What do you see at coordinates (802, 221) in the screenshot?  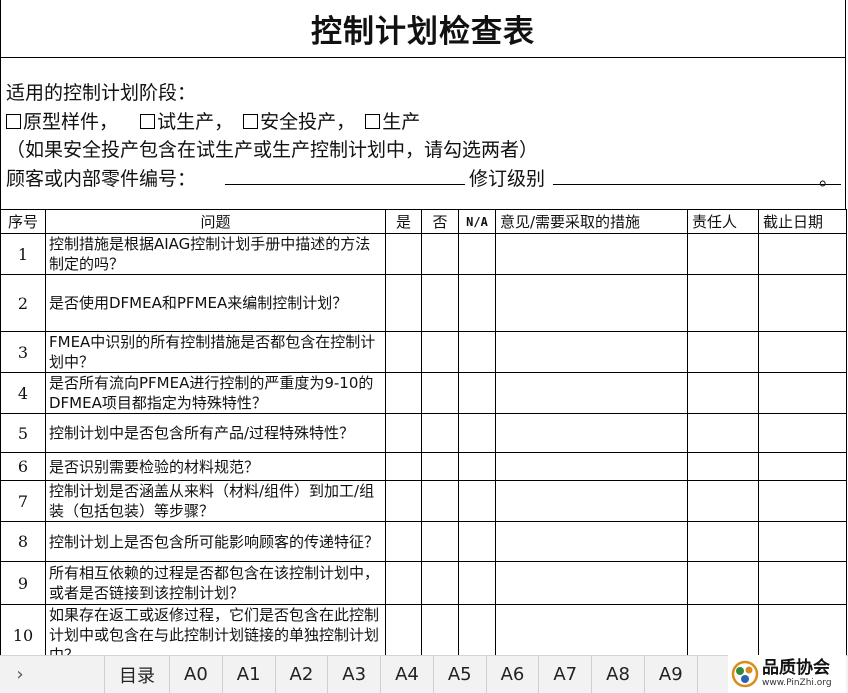 I see `col-header-due-date: 截止日期` at bounding box center [802, 221].